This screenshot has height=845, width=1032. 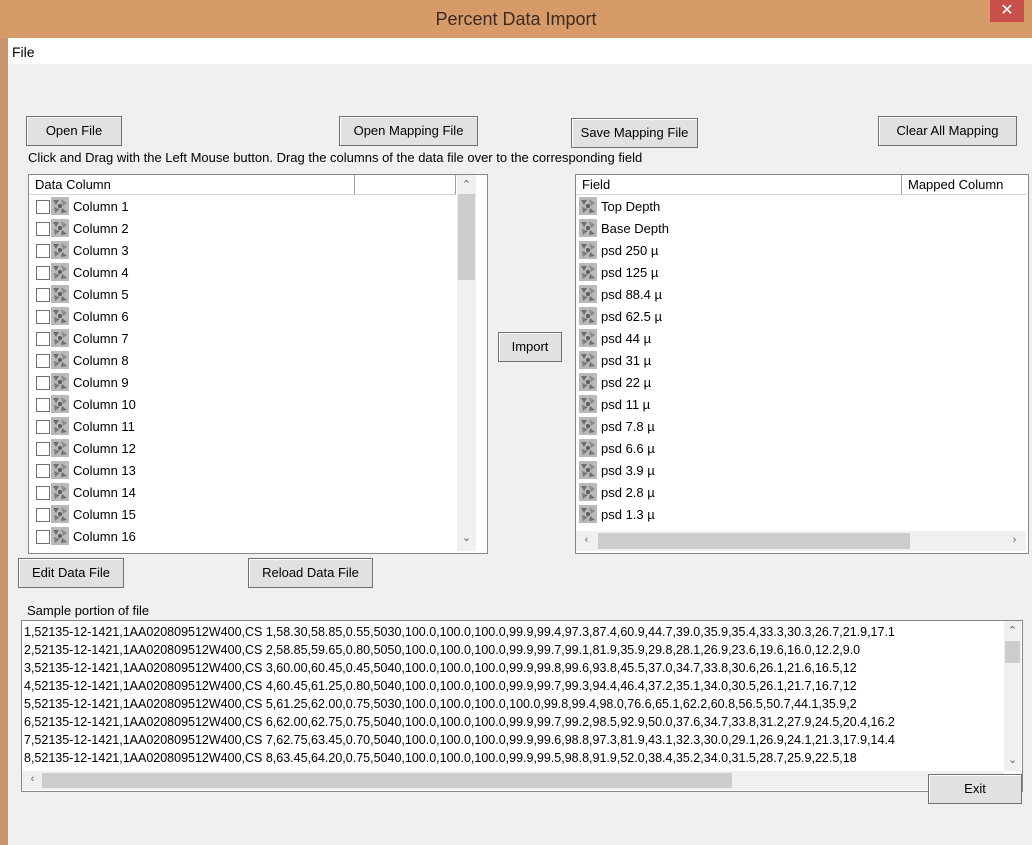 What do you see at coordinates (801, 251) in the screenshot?
I see `field-item: psd 250 µ` at bounding box center [801, 251].